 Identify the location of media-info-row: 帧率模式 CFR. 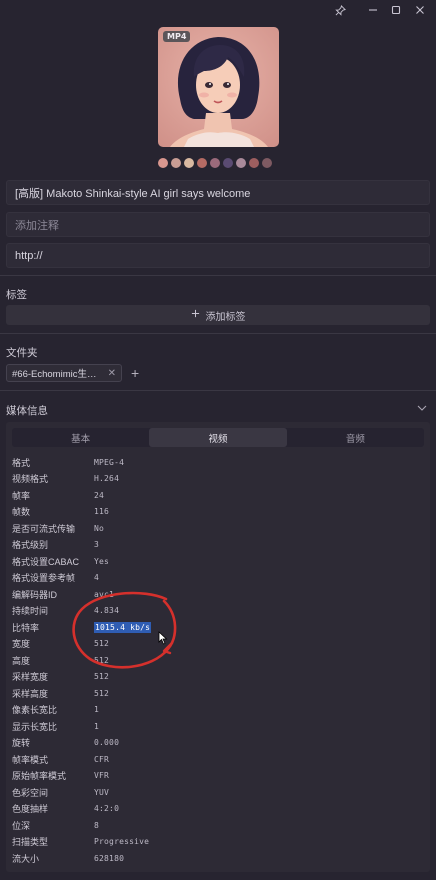
(218, 759).